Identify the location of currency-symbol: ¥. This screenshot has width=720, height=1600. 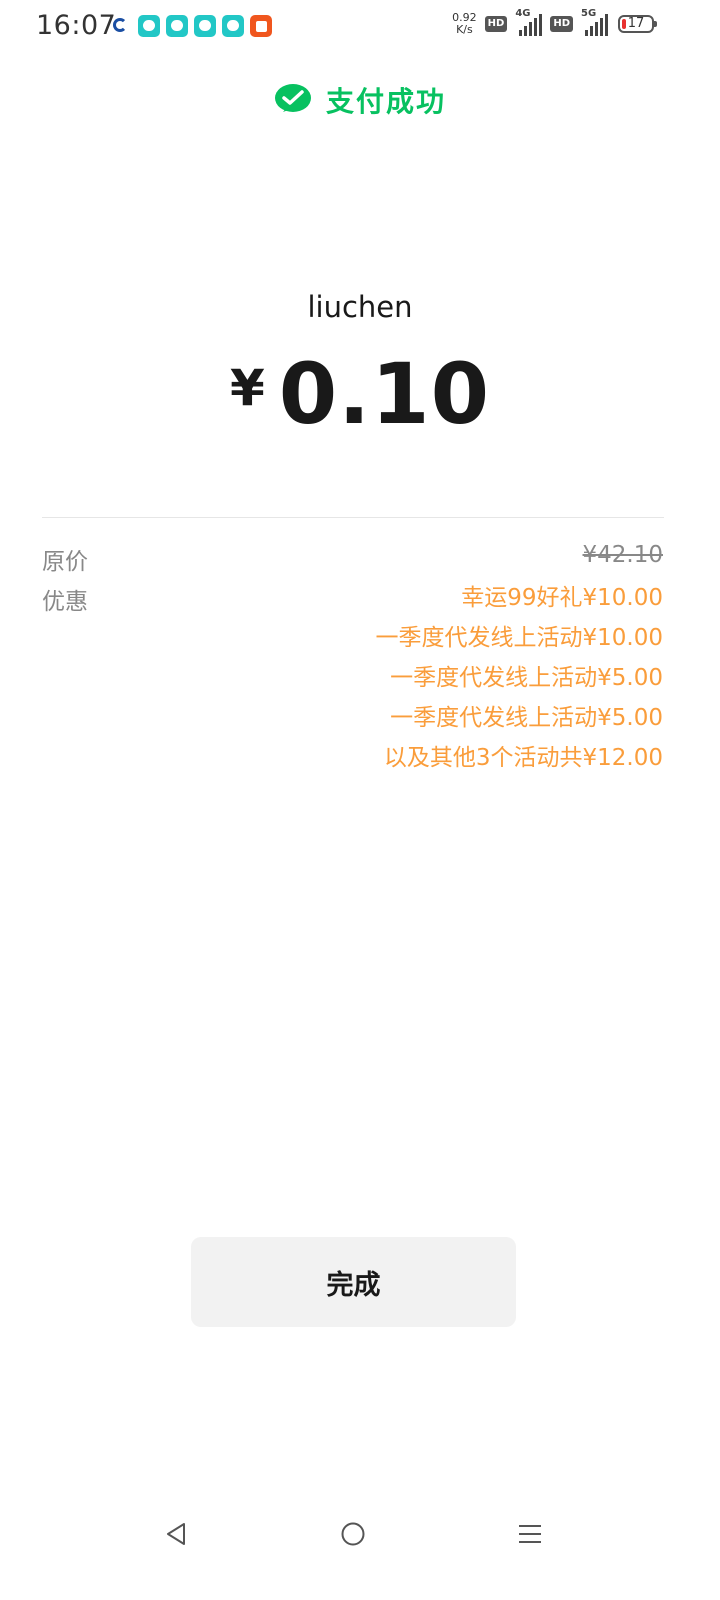
(247, 388).